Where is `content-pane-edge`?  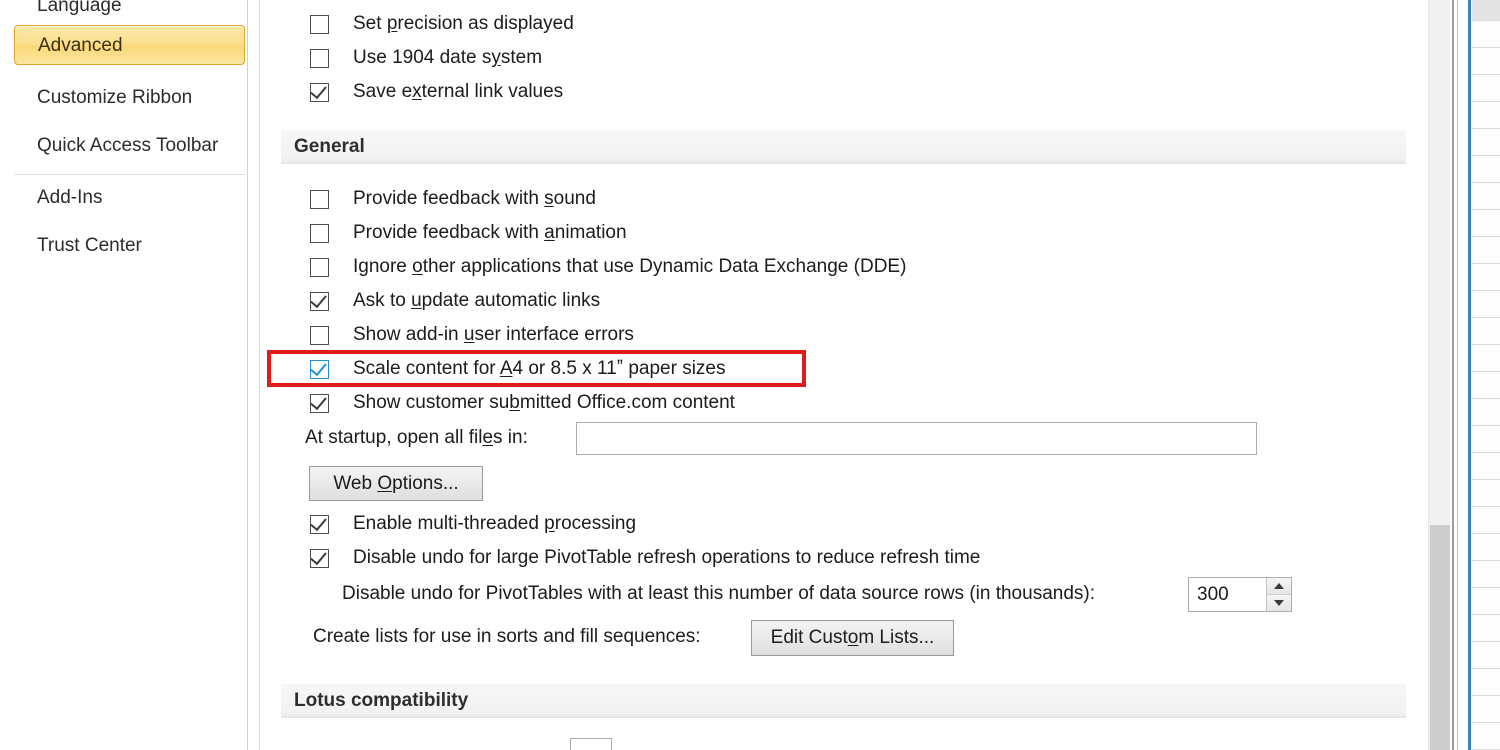 content-pane-edge is located at coordinates (259, 375).